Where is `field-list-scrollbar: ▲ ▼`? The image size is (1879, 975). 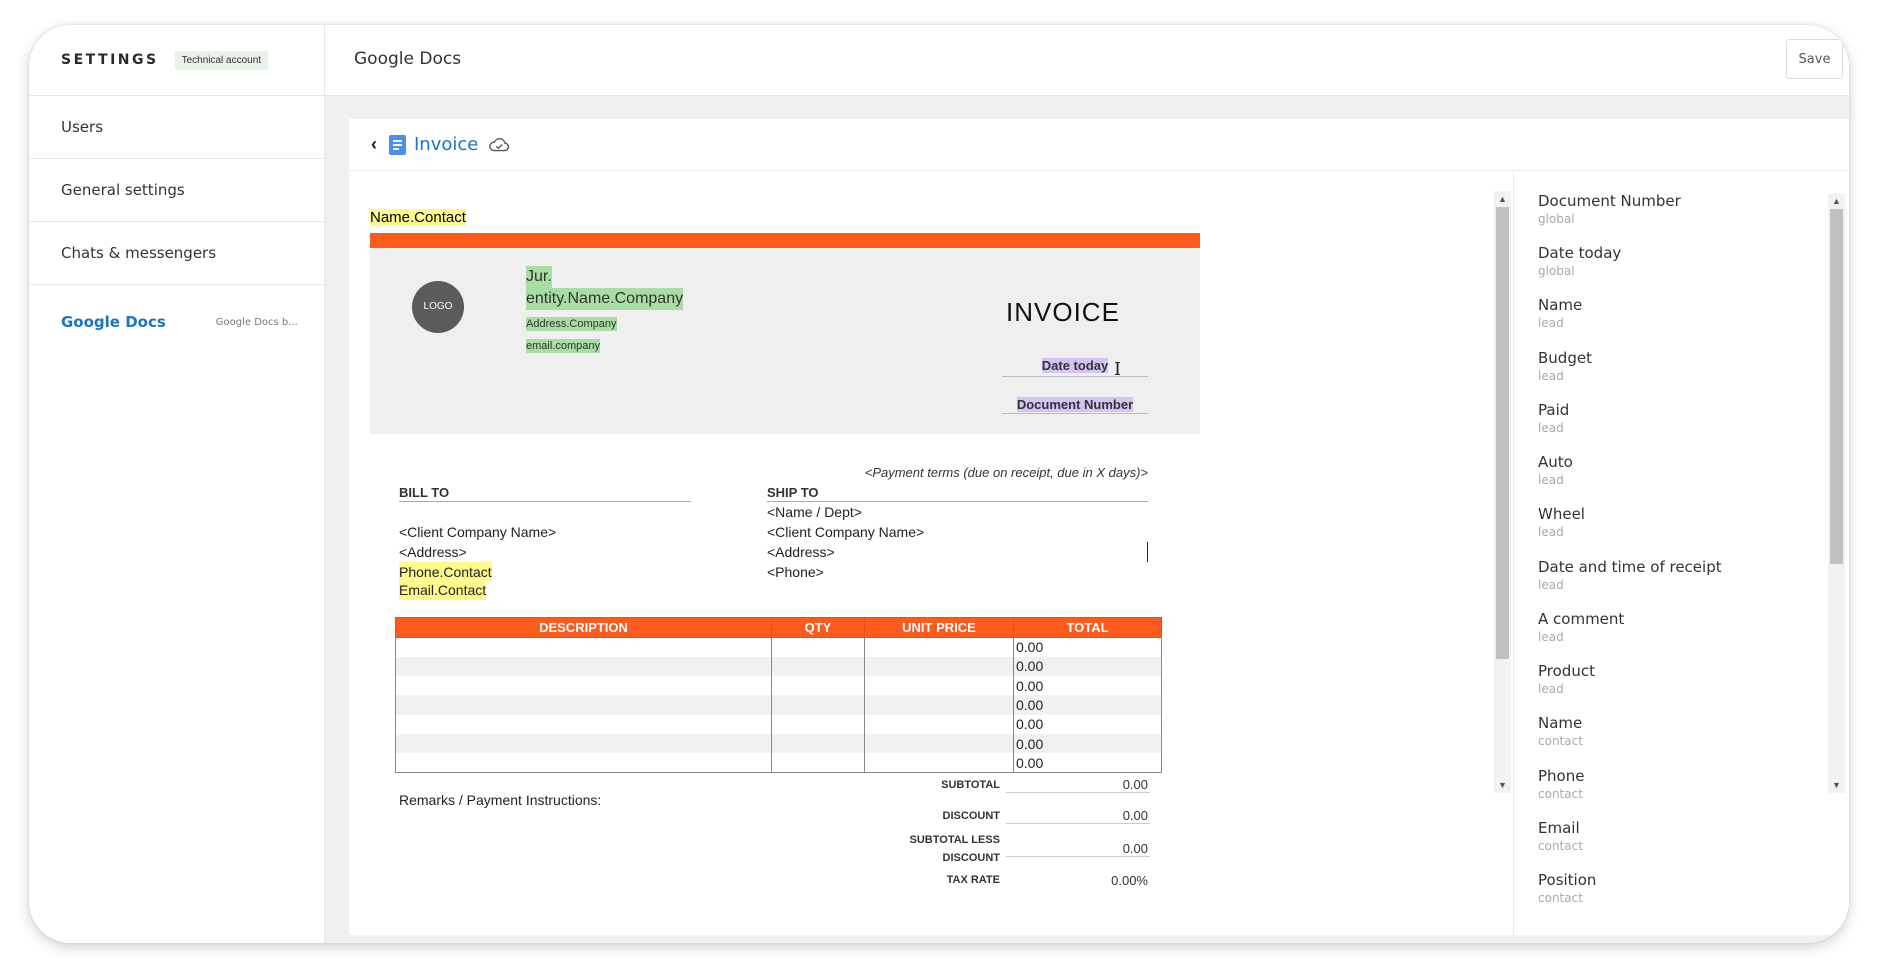 field-list-scrollbar: ▲ ▼ is located at coordinates (1836, 493).